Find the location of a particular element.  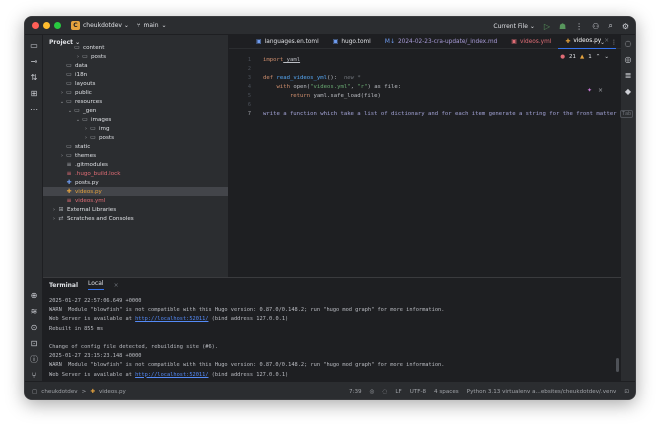

tree-item: ▭ i18n is located at coordinates (135, 74).